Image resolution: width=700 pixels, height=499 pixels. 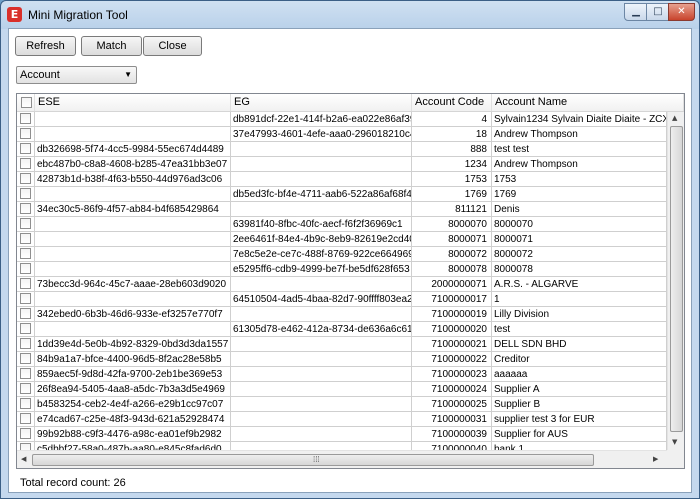 What do you see at coordinates (133, 102) in the screenshot?
I see `column-header-ese: ESE` at bounding box center [133, 102].